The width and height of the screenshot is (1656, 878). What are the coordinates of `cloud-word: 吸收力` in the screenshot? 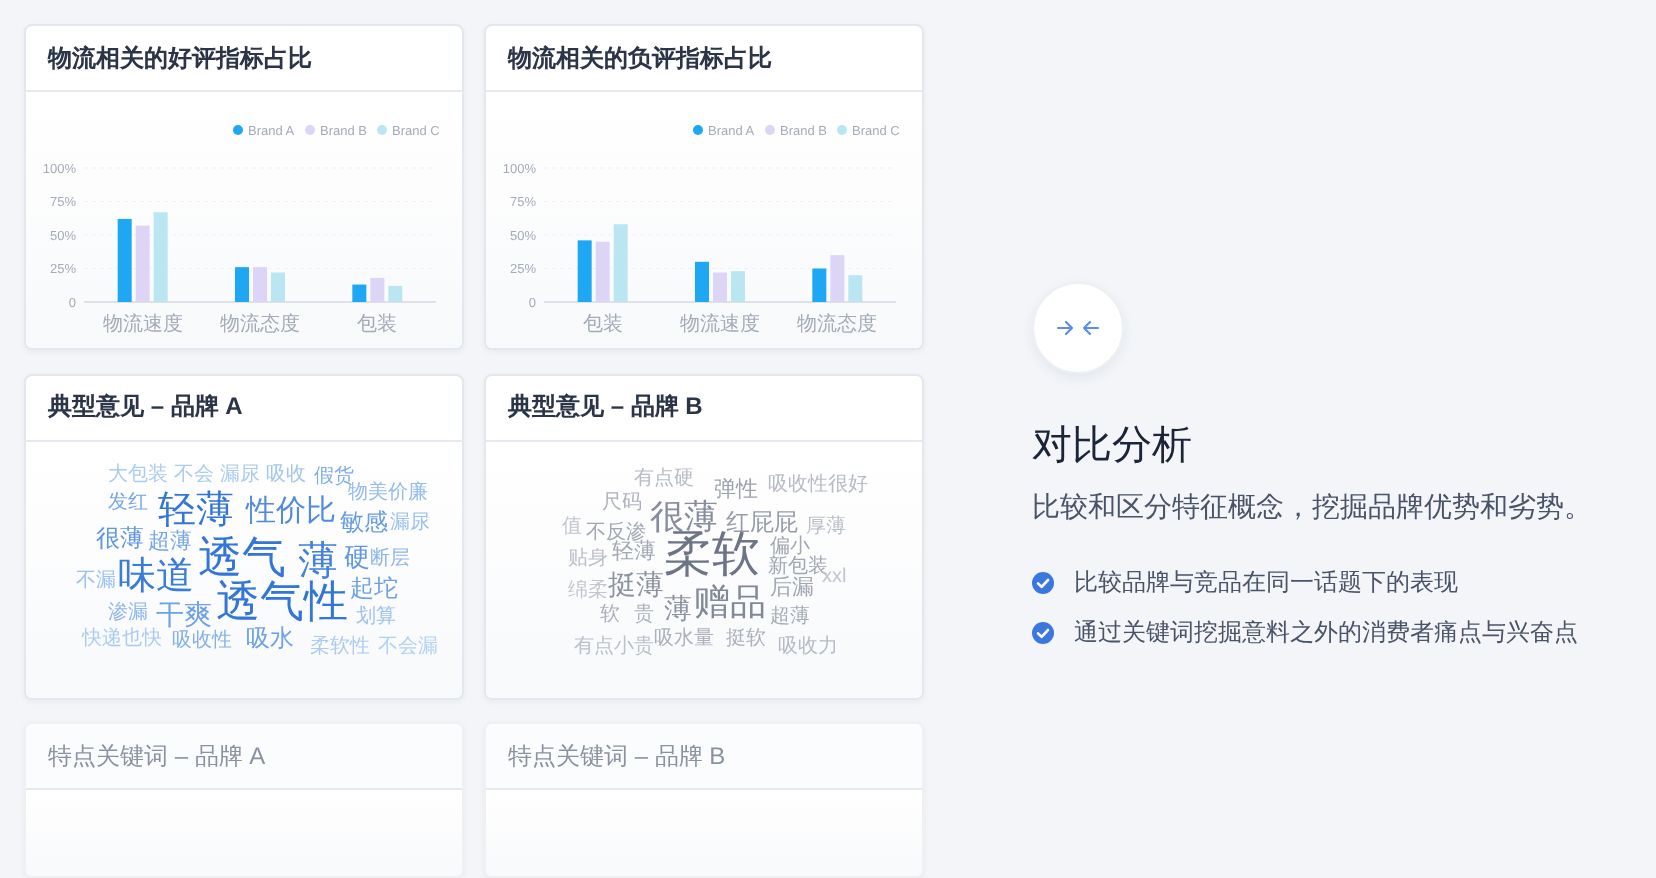 It's located at (808, 647).